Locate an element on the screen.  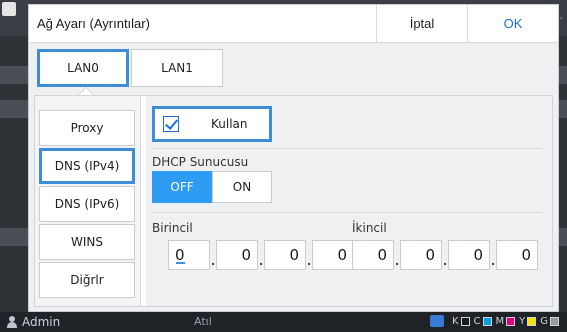
use-checkbox: Kullan is located at coordinates (212, 124).